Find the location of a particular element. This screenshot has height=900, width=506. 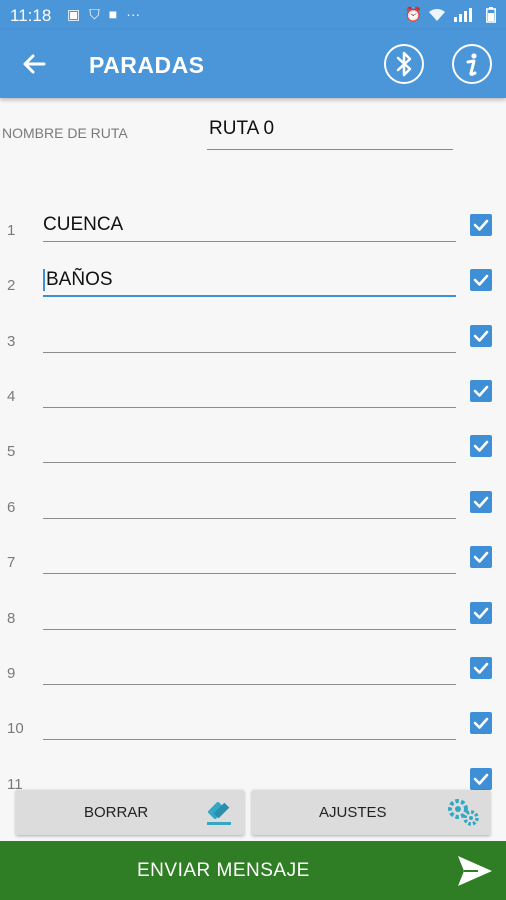

back-button is located at coordinates (34, 64).